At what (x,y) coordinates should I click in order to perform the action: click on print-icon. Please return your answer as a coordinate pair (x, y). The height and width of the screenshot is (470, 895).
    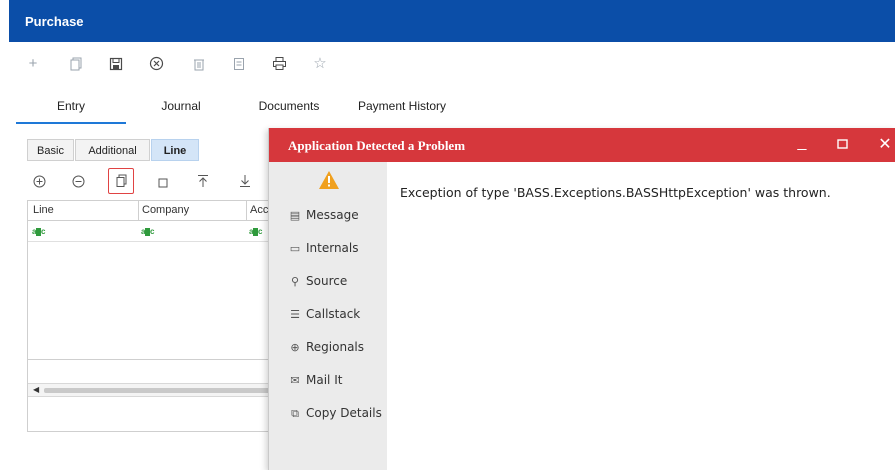
    Looking at the image, I should click on (279, 64).